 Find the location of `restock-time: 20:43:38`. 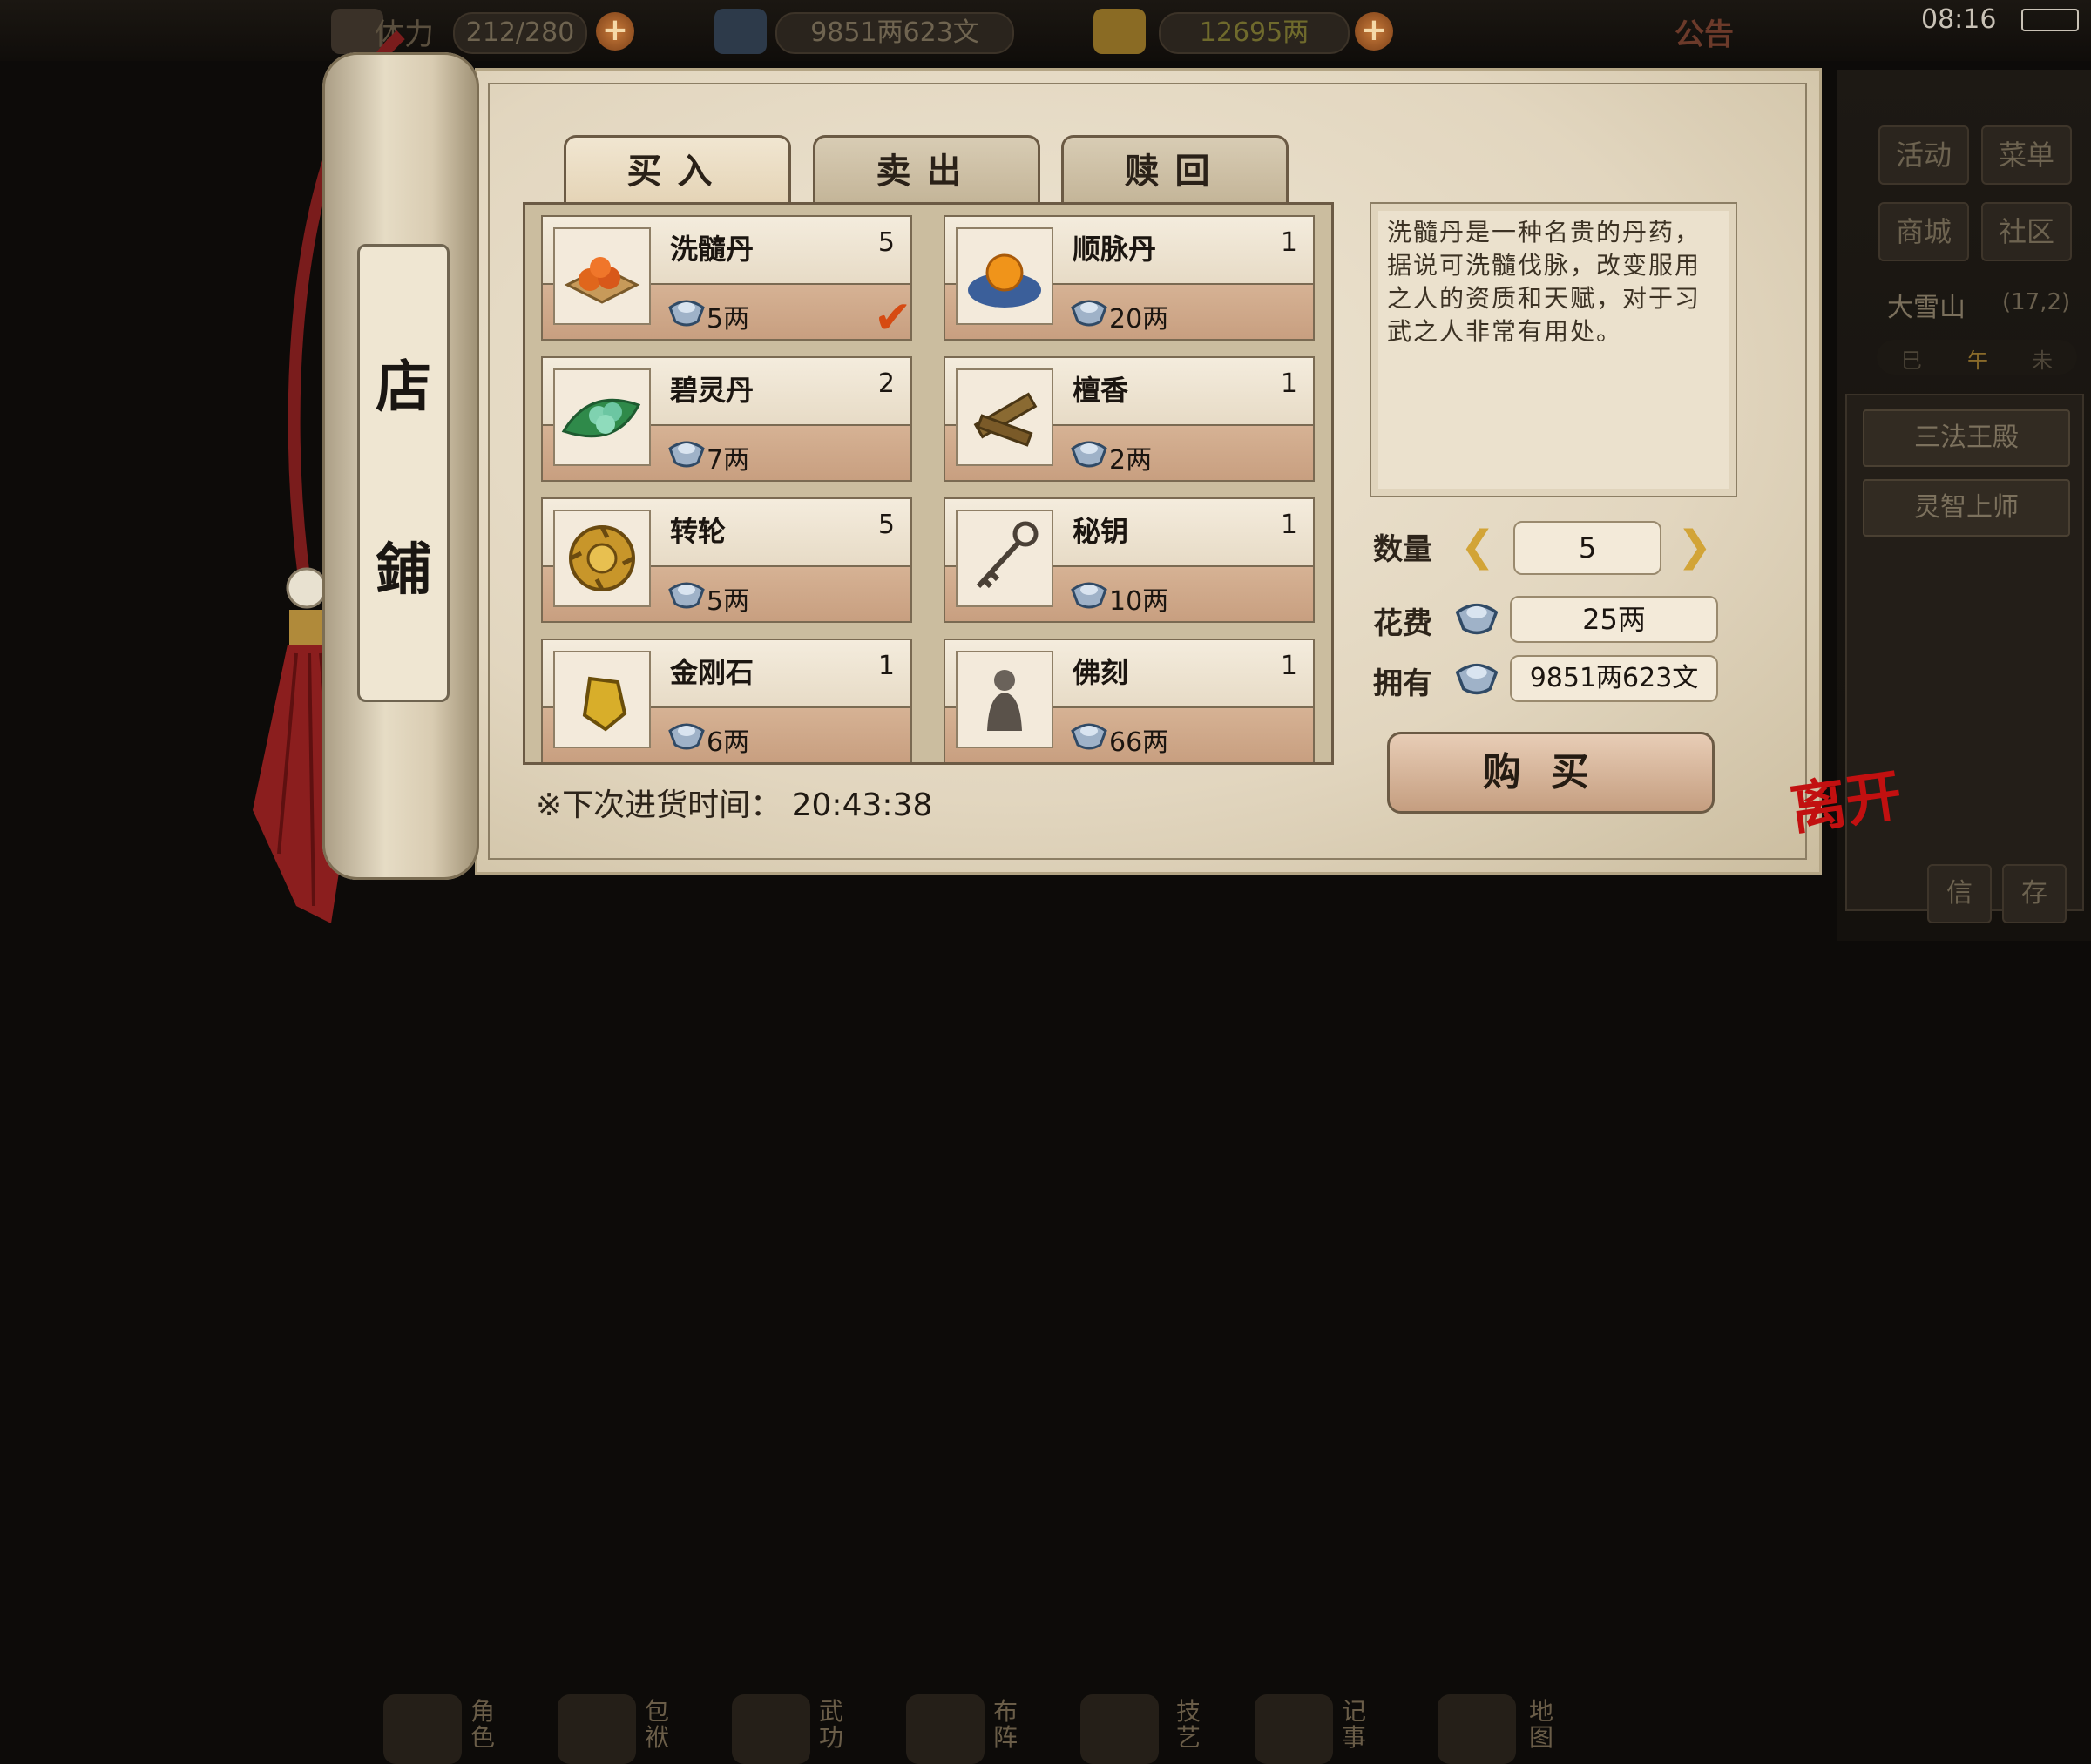

restock-time: 20:43:38 is located at coordinates (862, 805).